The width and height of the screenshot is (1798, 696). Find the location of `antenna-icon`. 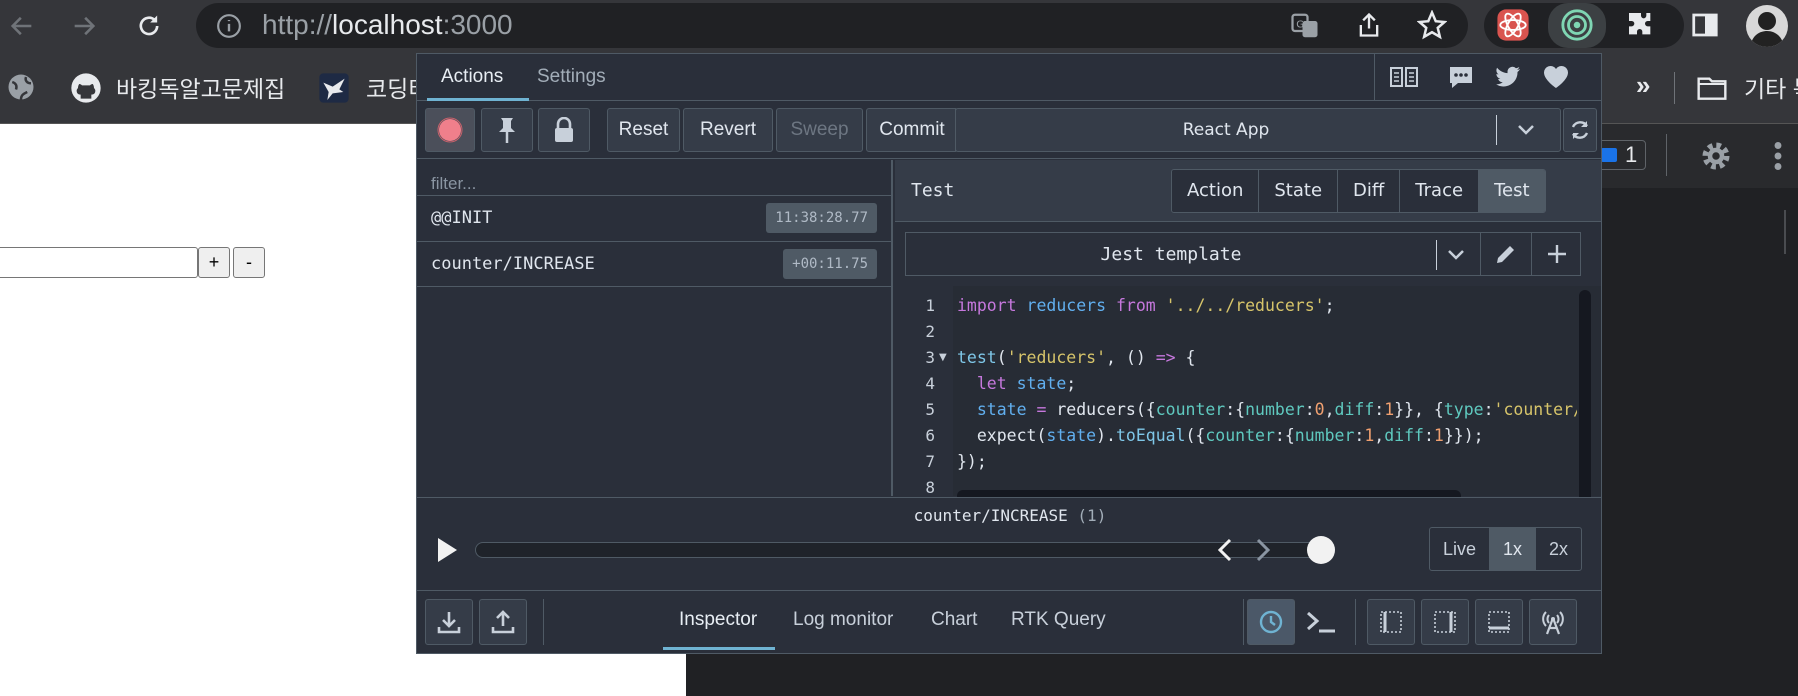

antenna-icon is located at coordinates (1553, 623).